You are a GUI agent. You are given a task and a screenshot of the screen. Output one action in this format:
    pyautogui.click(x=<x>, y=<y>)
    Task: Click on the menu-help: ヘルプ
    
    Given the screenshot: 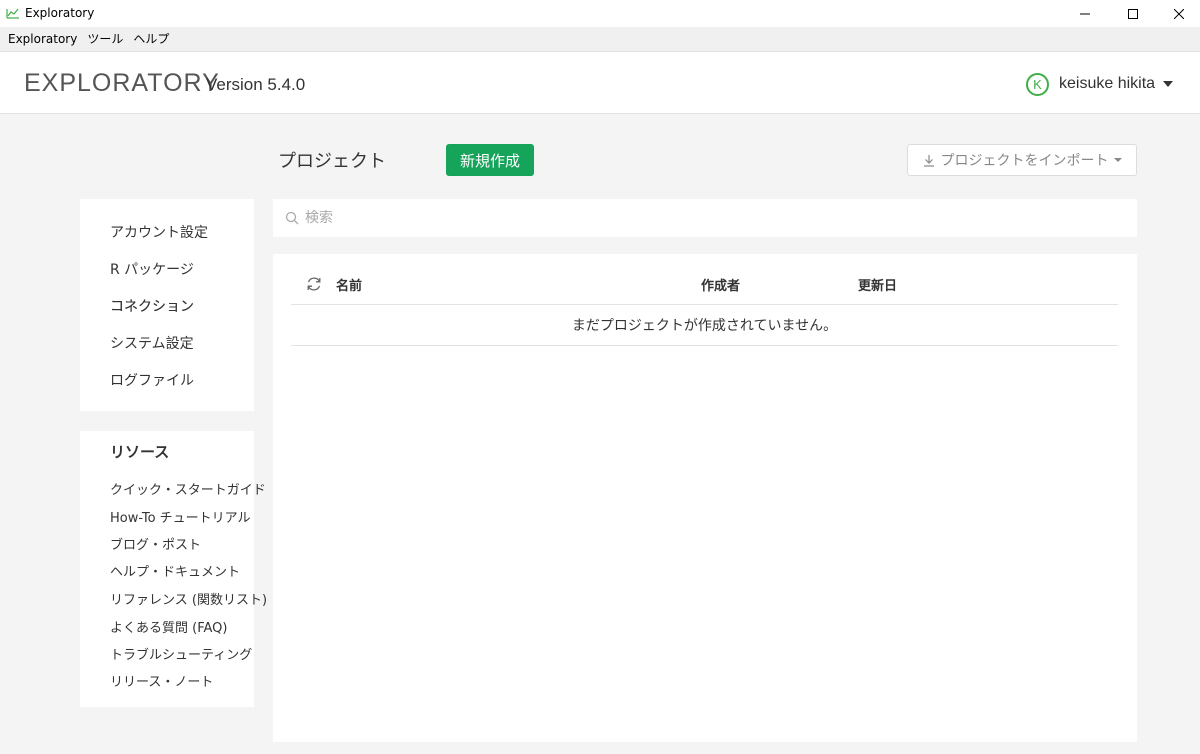 What is the action you would take?
    pyautogui.click(x=151, y=39)
    